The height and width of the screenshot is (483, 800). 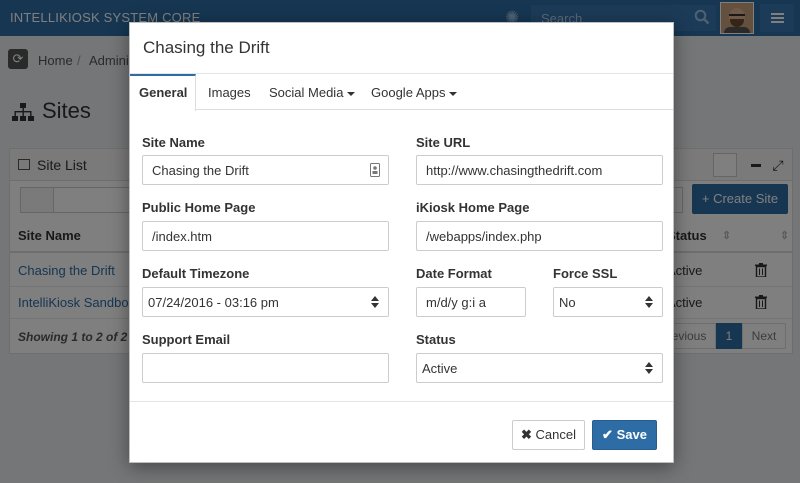 I want to click on status-label: Status, so click(x=436, y=339).